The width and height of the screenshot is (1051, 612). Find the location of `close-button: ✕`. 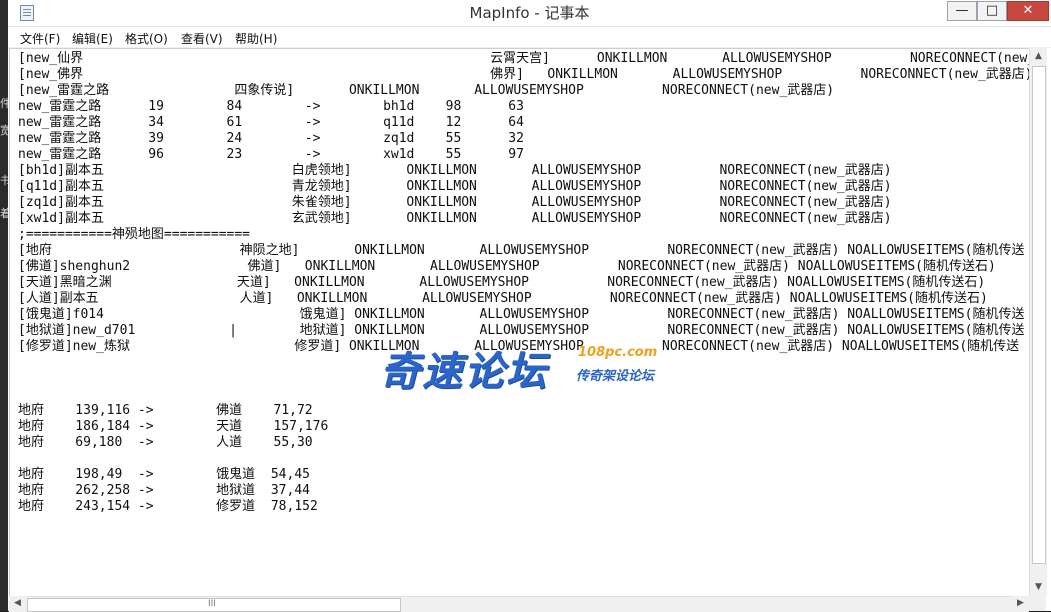

close-button: ✕ is located at coordinates (1028, 11).